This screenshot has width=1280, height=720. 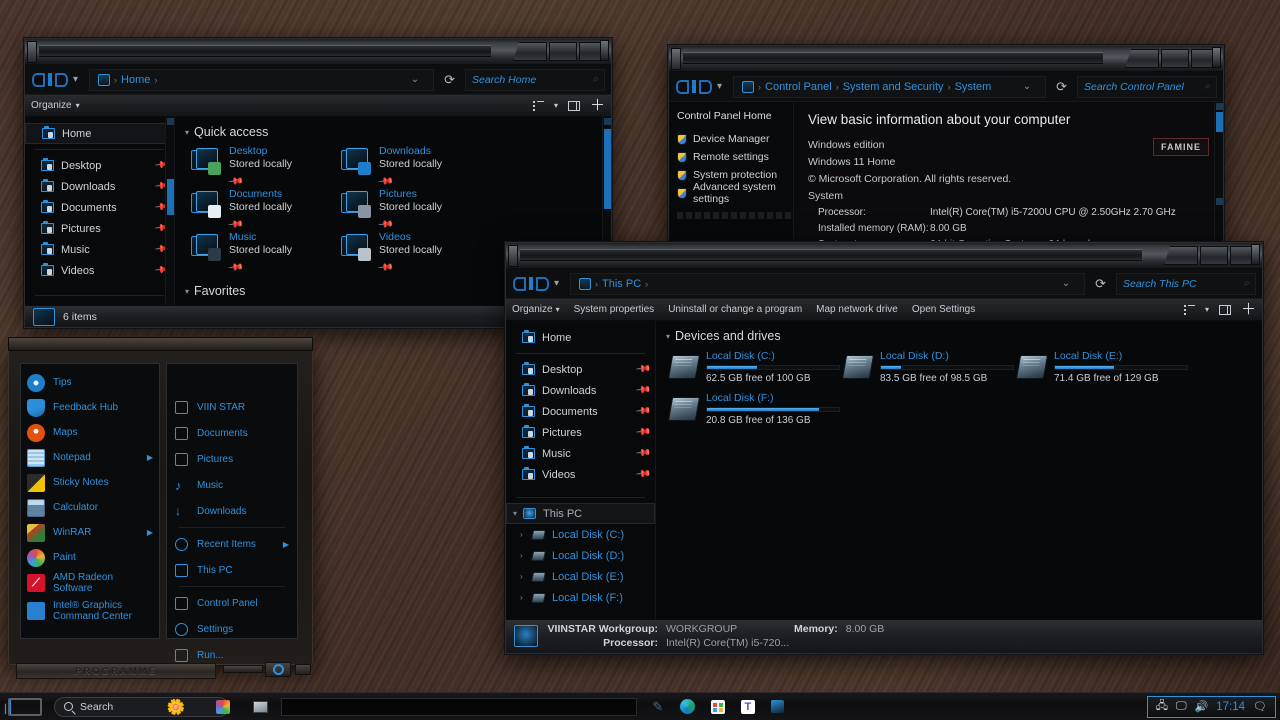 I want to click on monitor-icon: 🖵, so click(x=1181, y=706).